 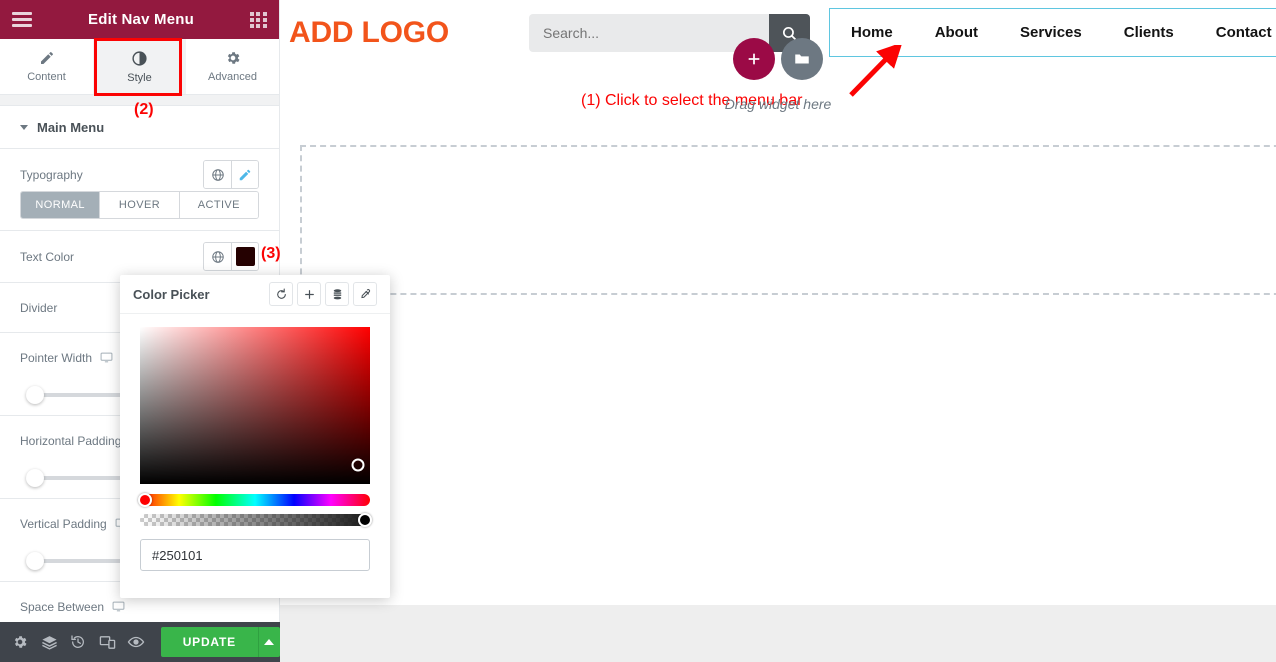 I want to click on canvas-background-area, so click(x=778, y=633).